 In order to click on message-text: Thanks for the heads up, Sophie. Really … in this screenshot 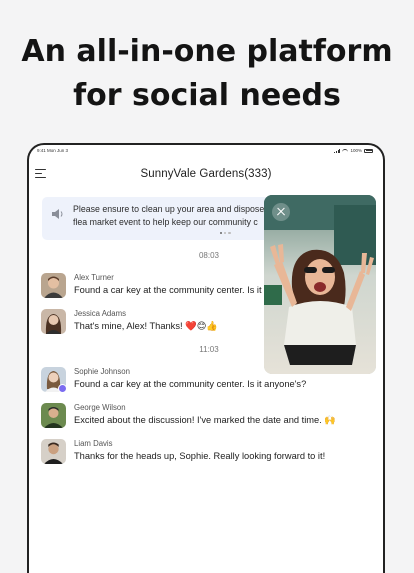, I will do `click(200, 456)`.